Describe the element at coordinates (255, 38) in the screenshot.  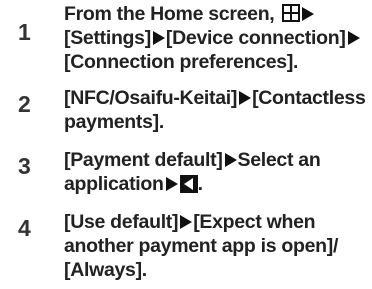
I see `step-text-segment: [Device connection]` at that location.